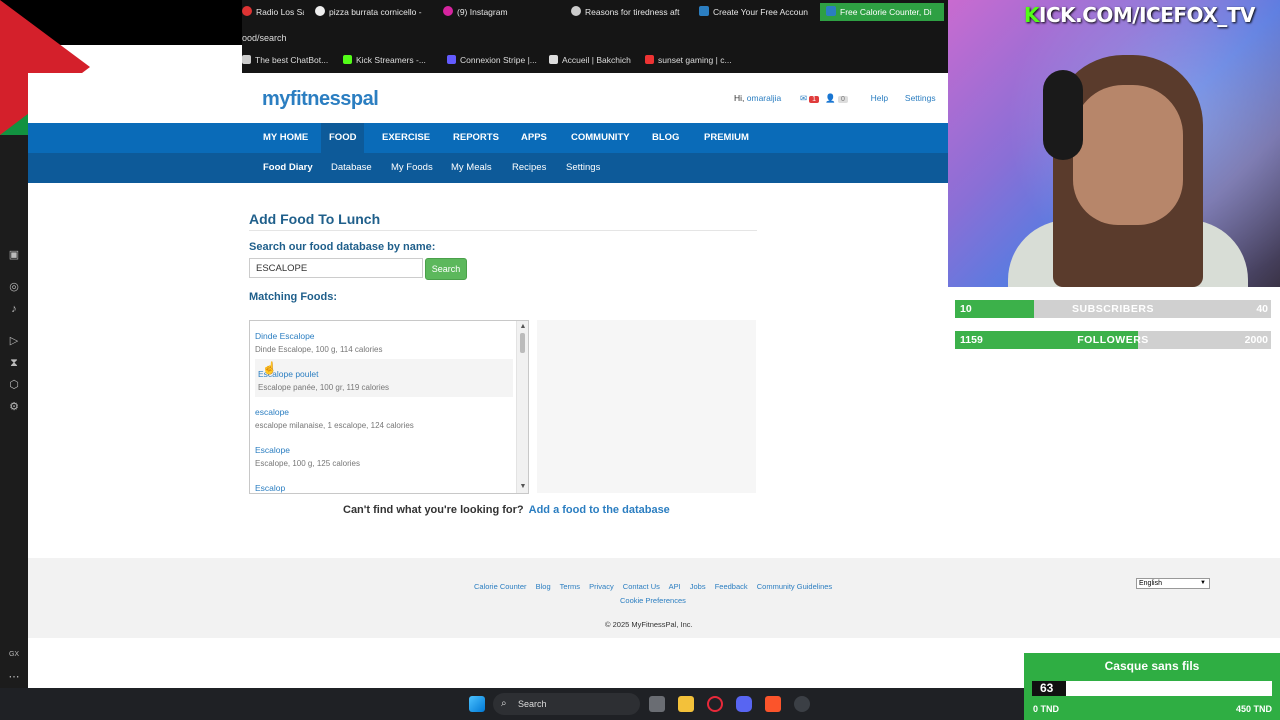 Image resolution: width=1280 pixels, height=720 pixels. Describe the element at coordinates (351, 168) in the screenshot. I see `subnav-database: Database` at that location.